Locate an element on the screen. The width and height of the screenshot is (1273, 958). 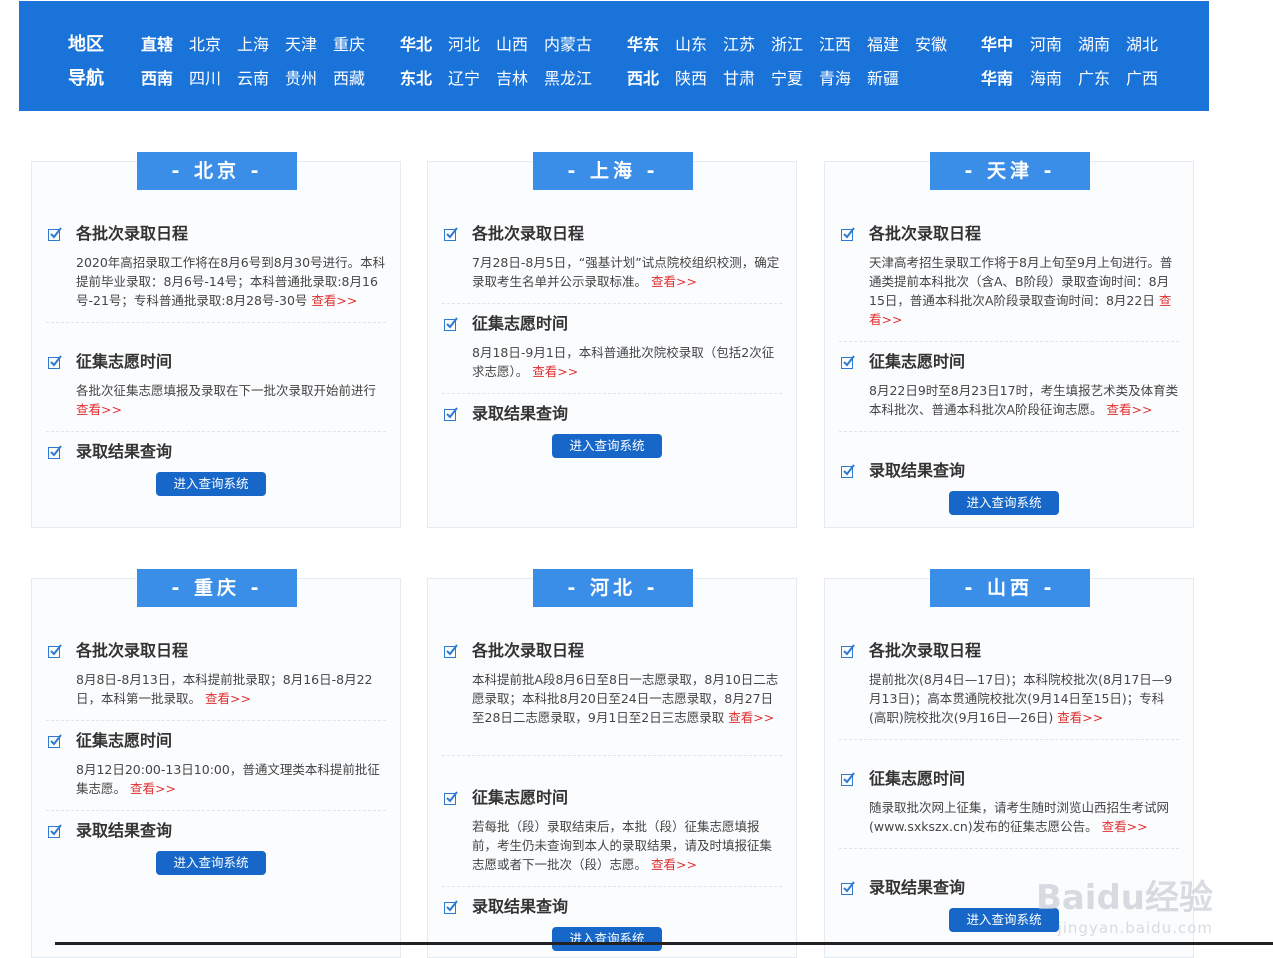
province-link: 江西 is located at coordinates (835, 43).